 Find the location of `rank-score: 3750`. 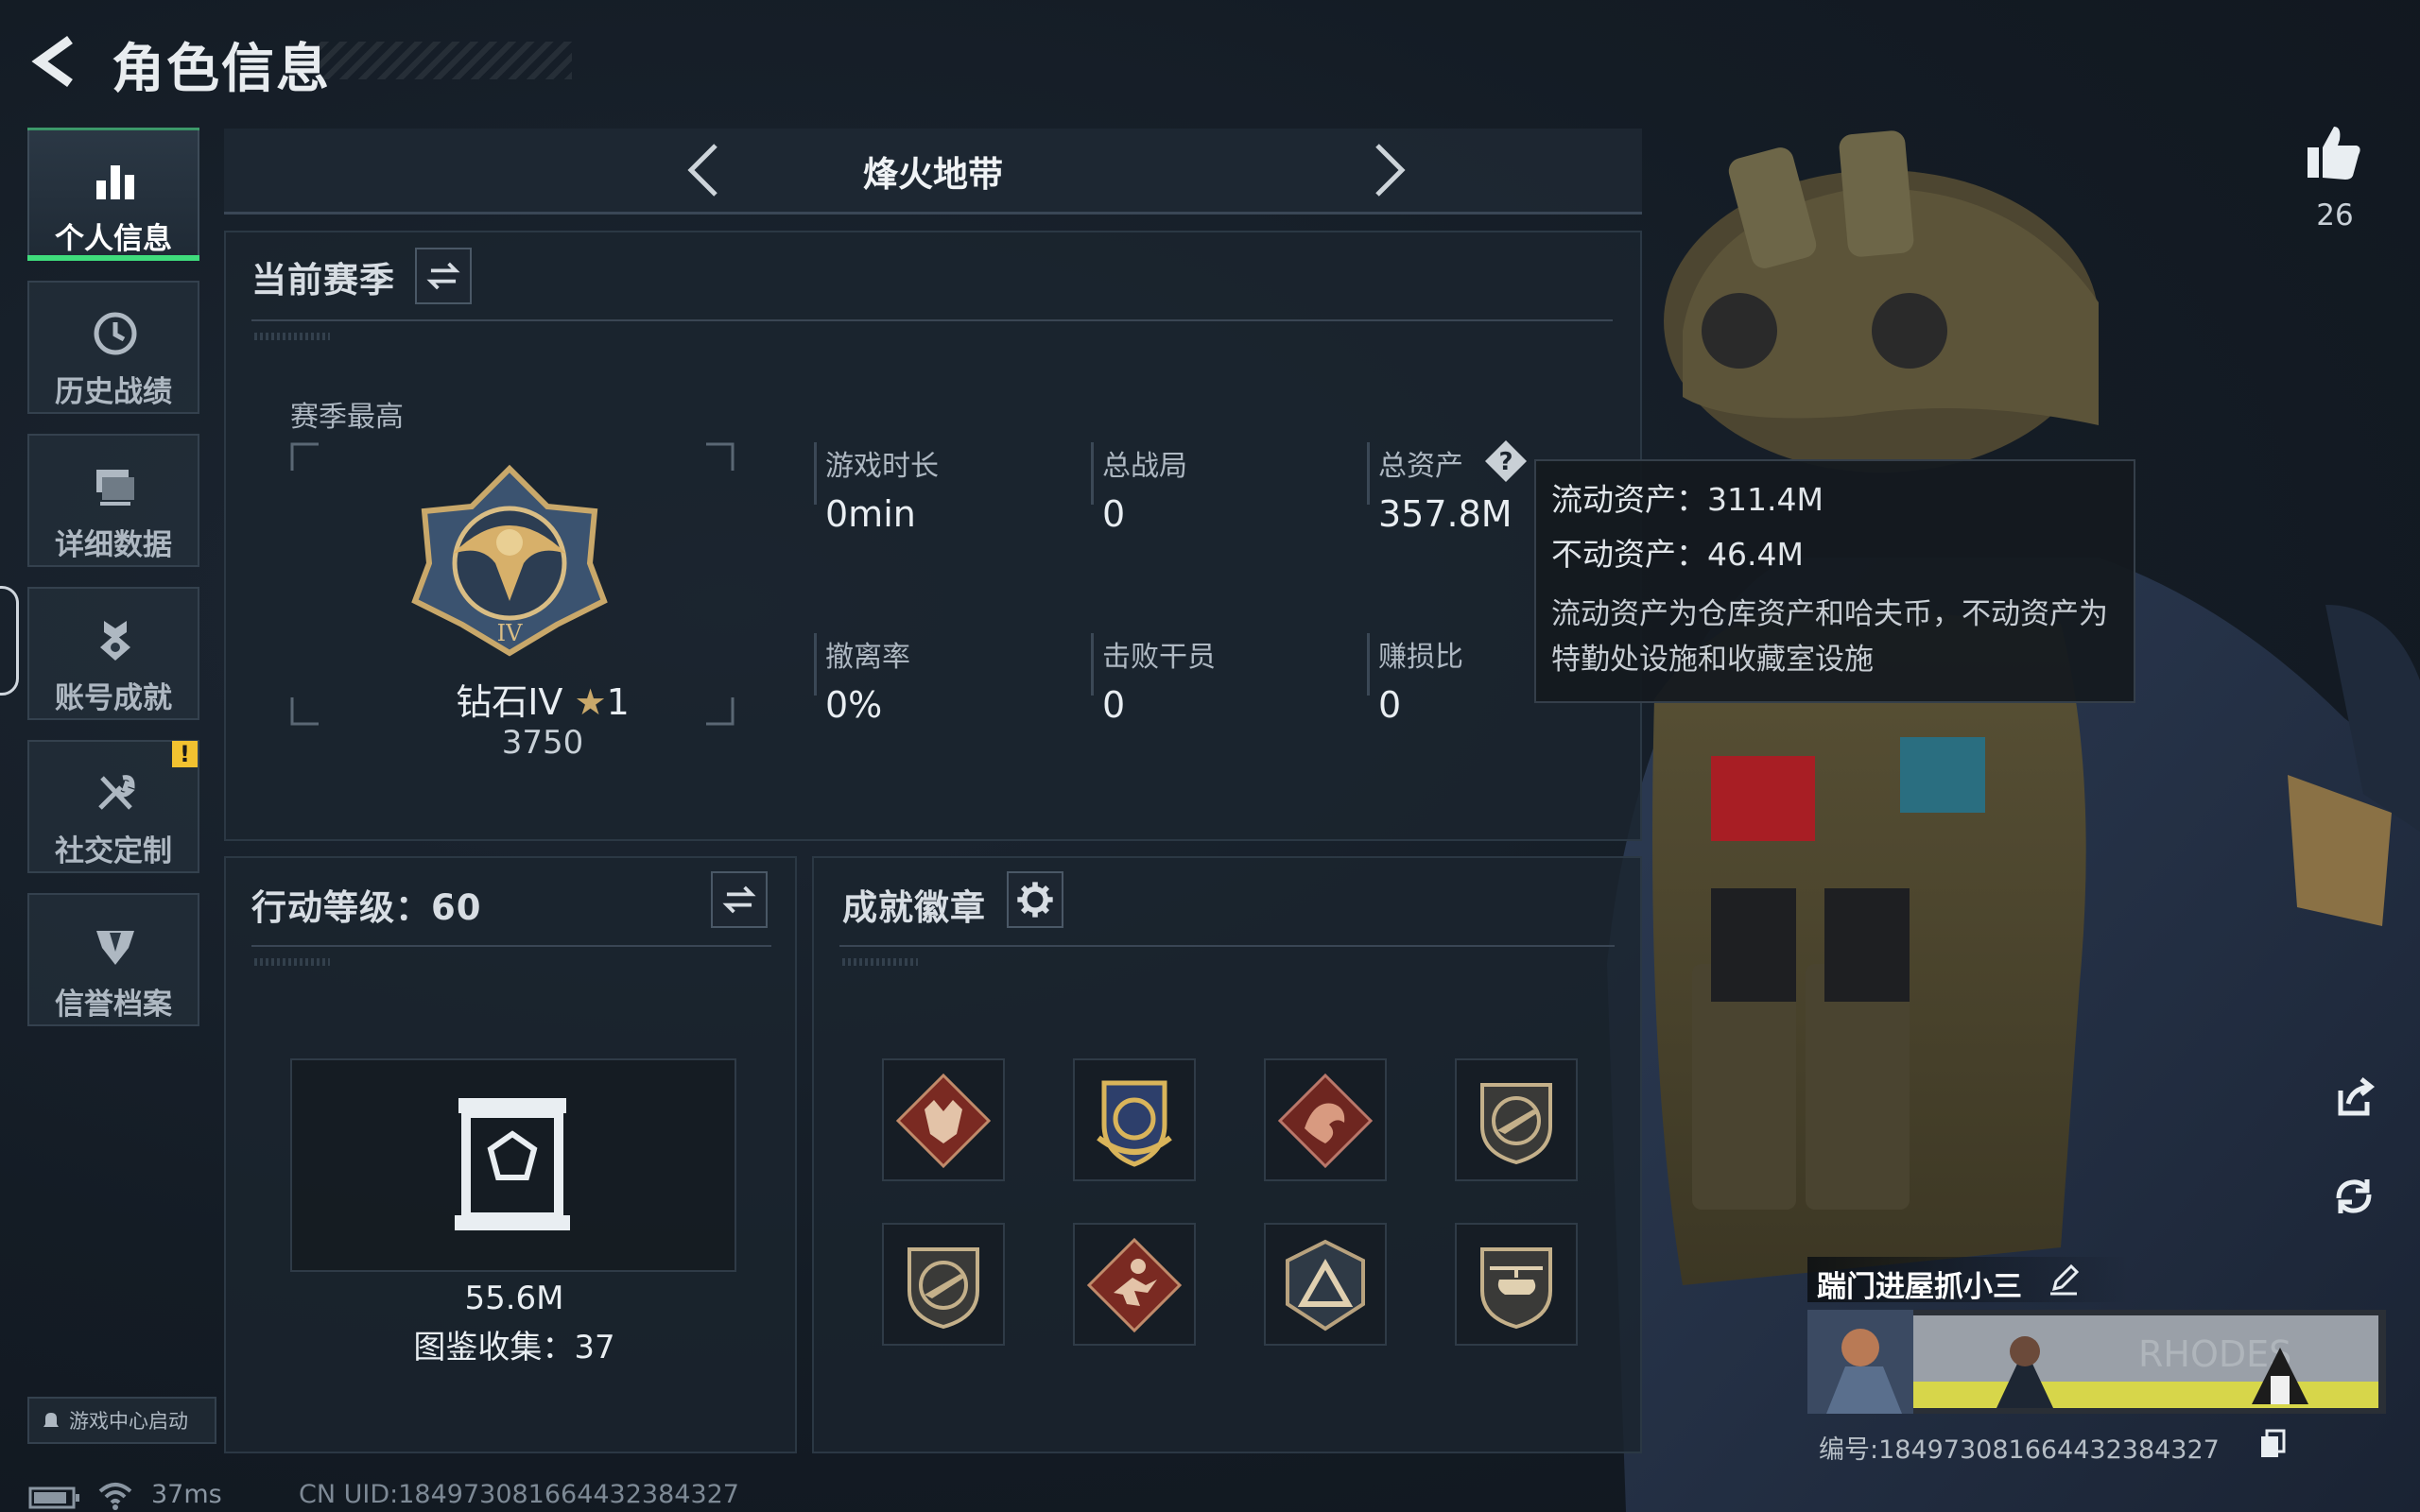

rank-score: 3750 is located at coordinates (543, 743).